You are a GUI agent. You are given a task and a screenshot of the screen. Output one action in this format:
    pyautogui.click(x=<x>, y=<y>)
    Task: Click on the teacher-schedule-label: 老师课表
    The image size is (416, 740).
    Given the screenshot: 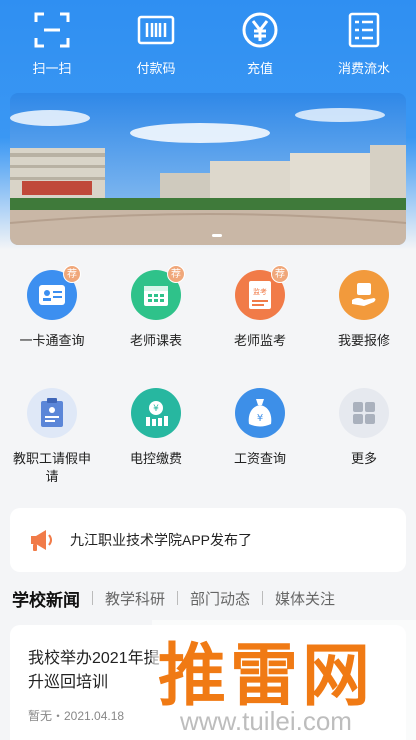 What is the action you would take?
    pyautogui.click(x=155, y=340)
    